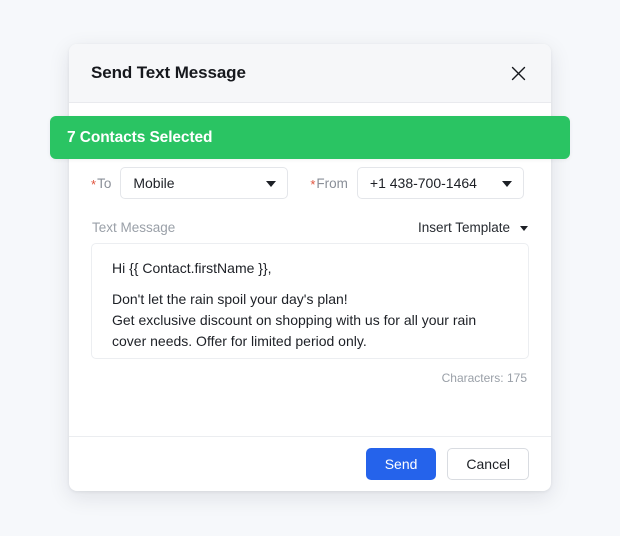  What do you see at coordinates (463, 227) in the screenshot?
I see `insert-template-label: Insert Template` at bounding box center [463, 227].